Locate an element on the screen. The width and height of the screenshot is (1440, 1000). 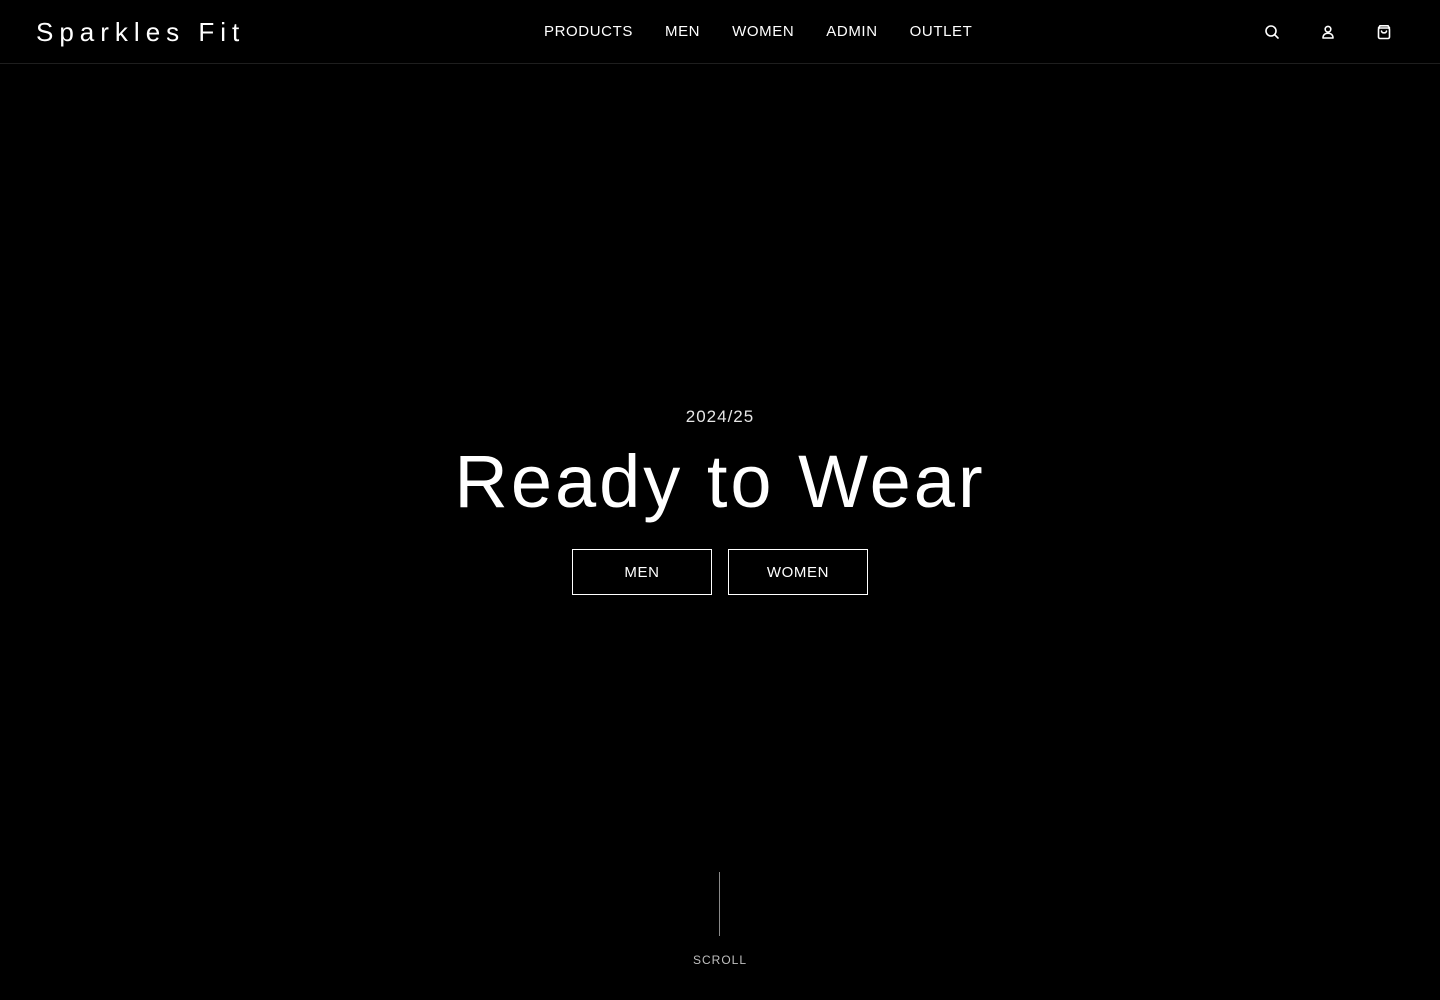
hero-title: Ready to Wear is located at coordinates (720, 481).